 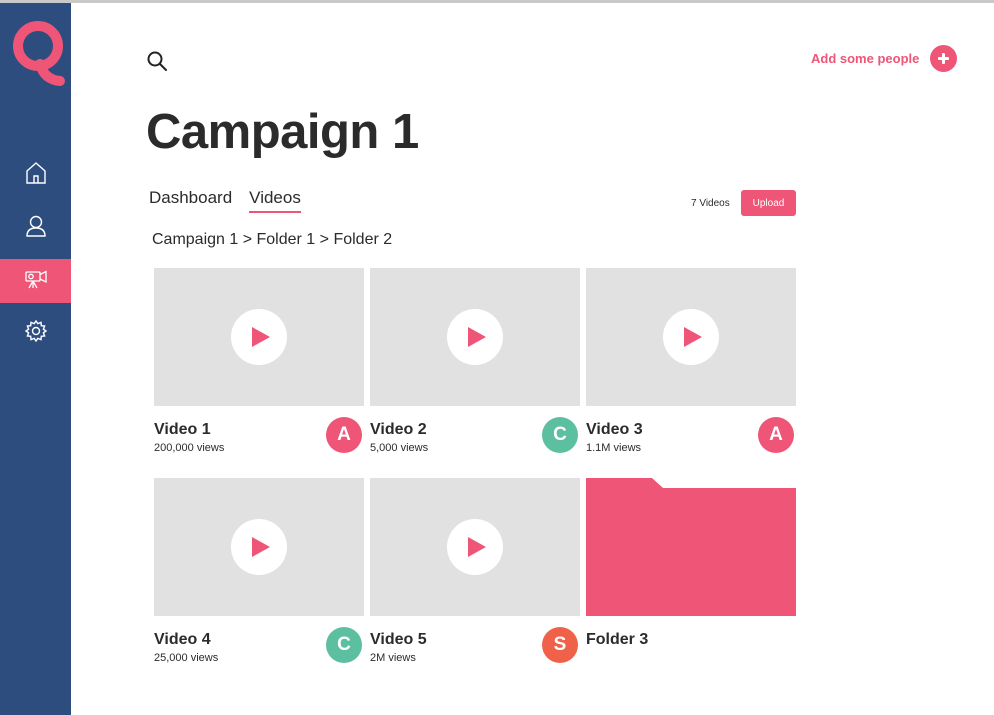 What do you see at coordinates (614, 430) in the screenshot?
I see `video-title: Video 3` at bounding box center [614, 430].